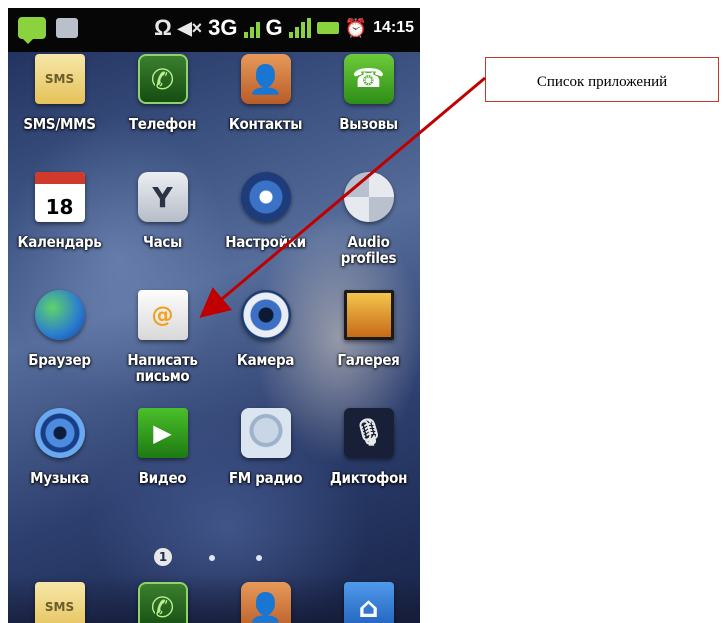 This screenshot has width=723, height=623. I want to click on app-item: 👤 Контакты, so click(265, 93).